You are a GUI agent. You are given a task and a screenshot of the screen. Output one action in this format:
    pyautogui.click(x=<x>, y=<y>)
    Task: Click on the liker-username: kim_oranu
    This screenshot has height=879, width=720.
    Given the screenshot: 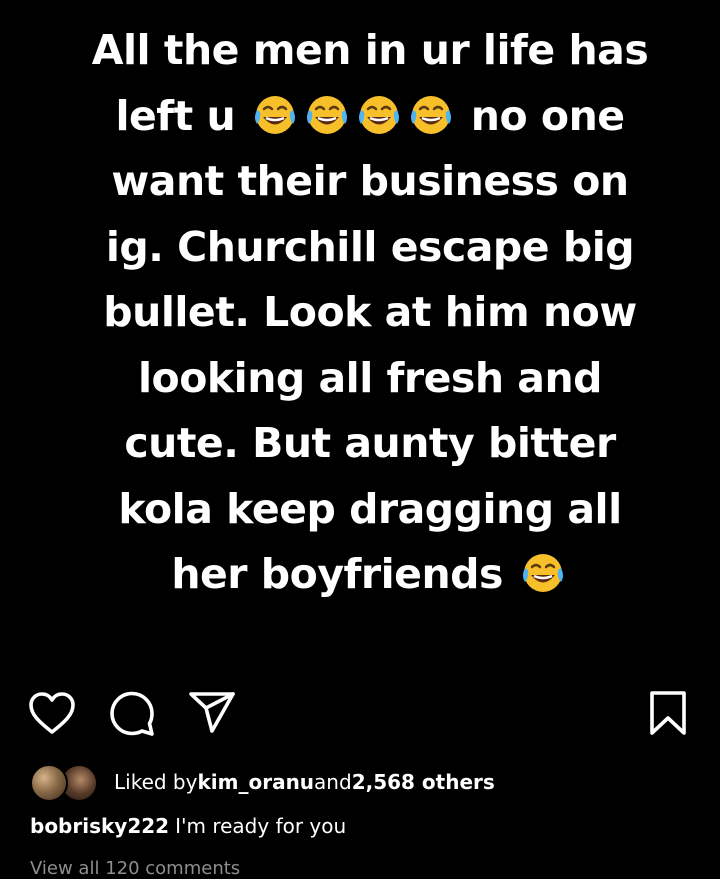 What is the action you would take?
    pyautogui.click(x=255, y=782)
    